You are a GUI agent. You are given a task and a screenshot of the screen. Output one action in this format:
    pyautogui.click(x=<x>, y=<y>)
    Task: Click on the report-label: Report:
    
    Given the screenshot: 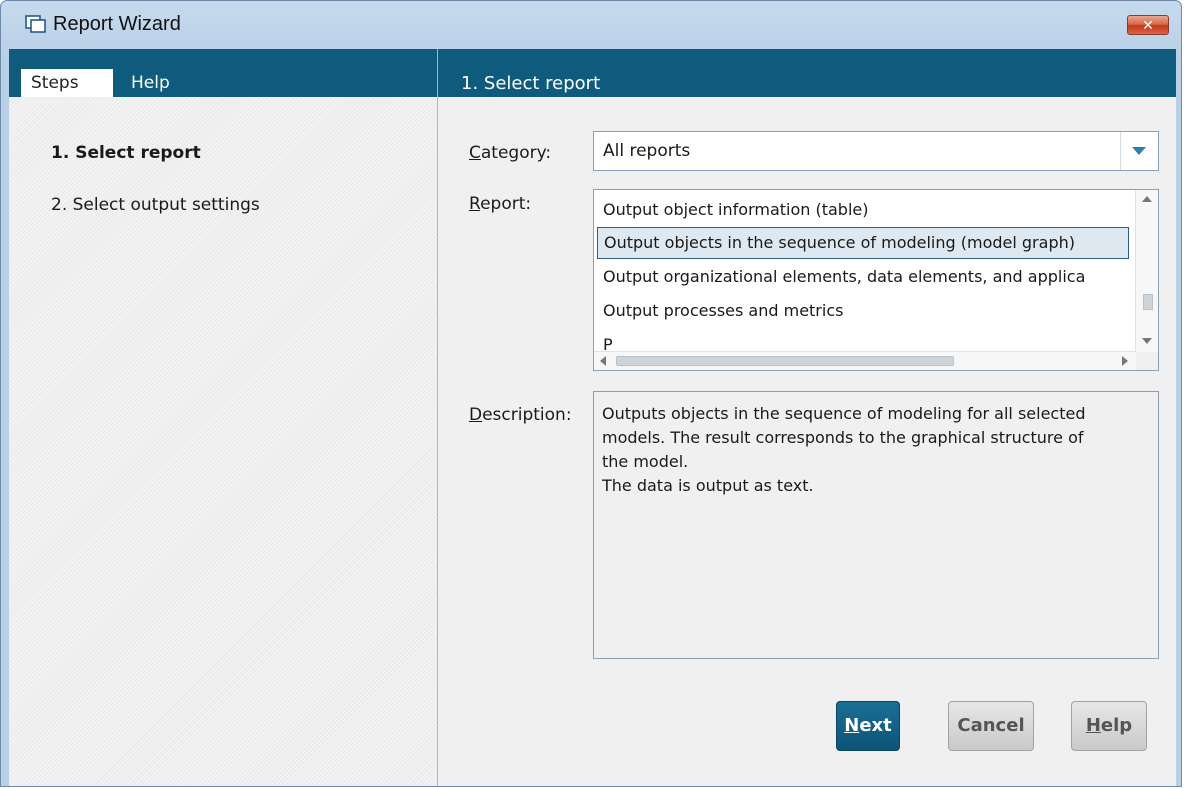 What is the action you would take?
    pyautogui.click(x=500, y=204)
    